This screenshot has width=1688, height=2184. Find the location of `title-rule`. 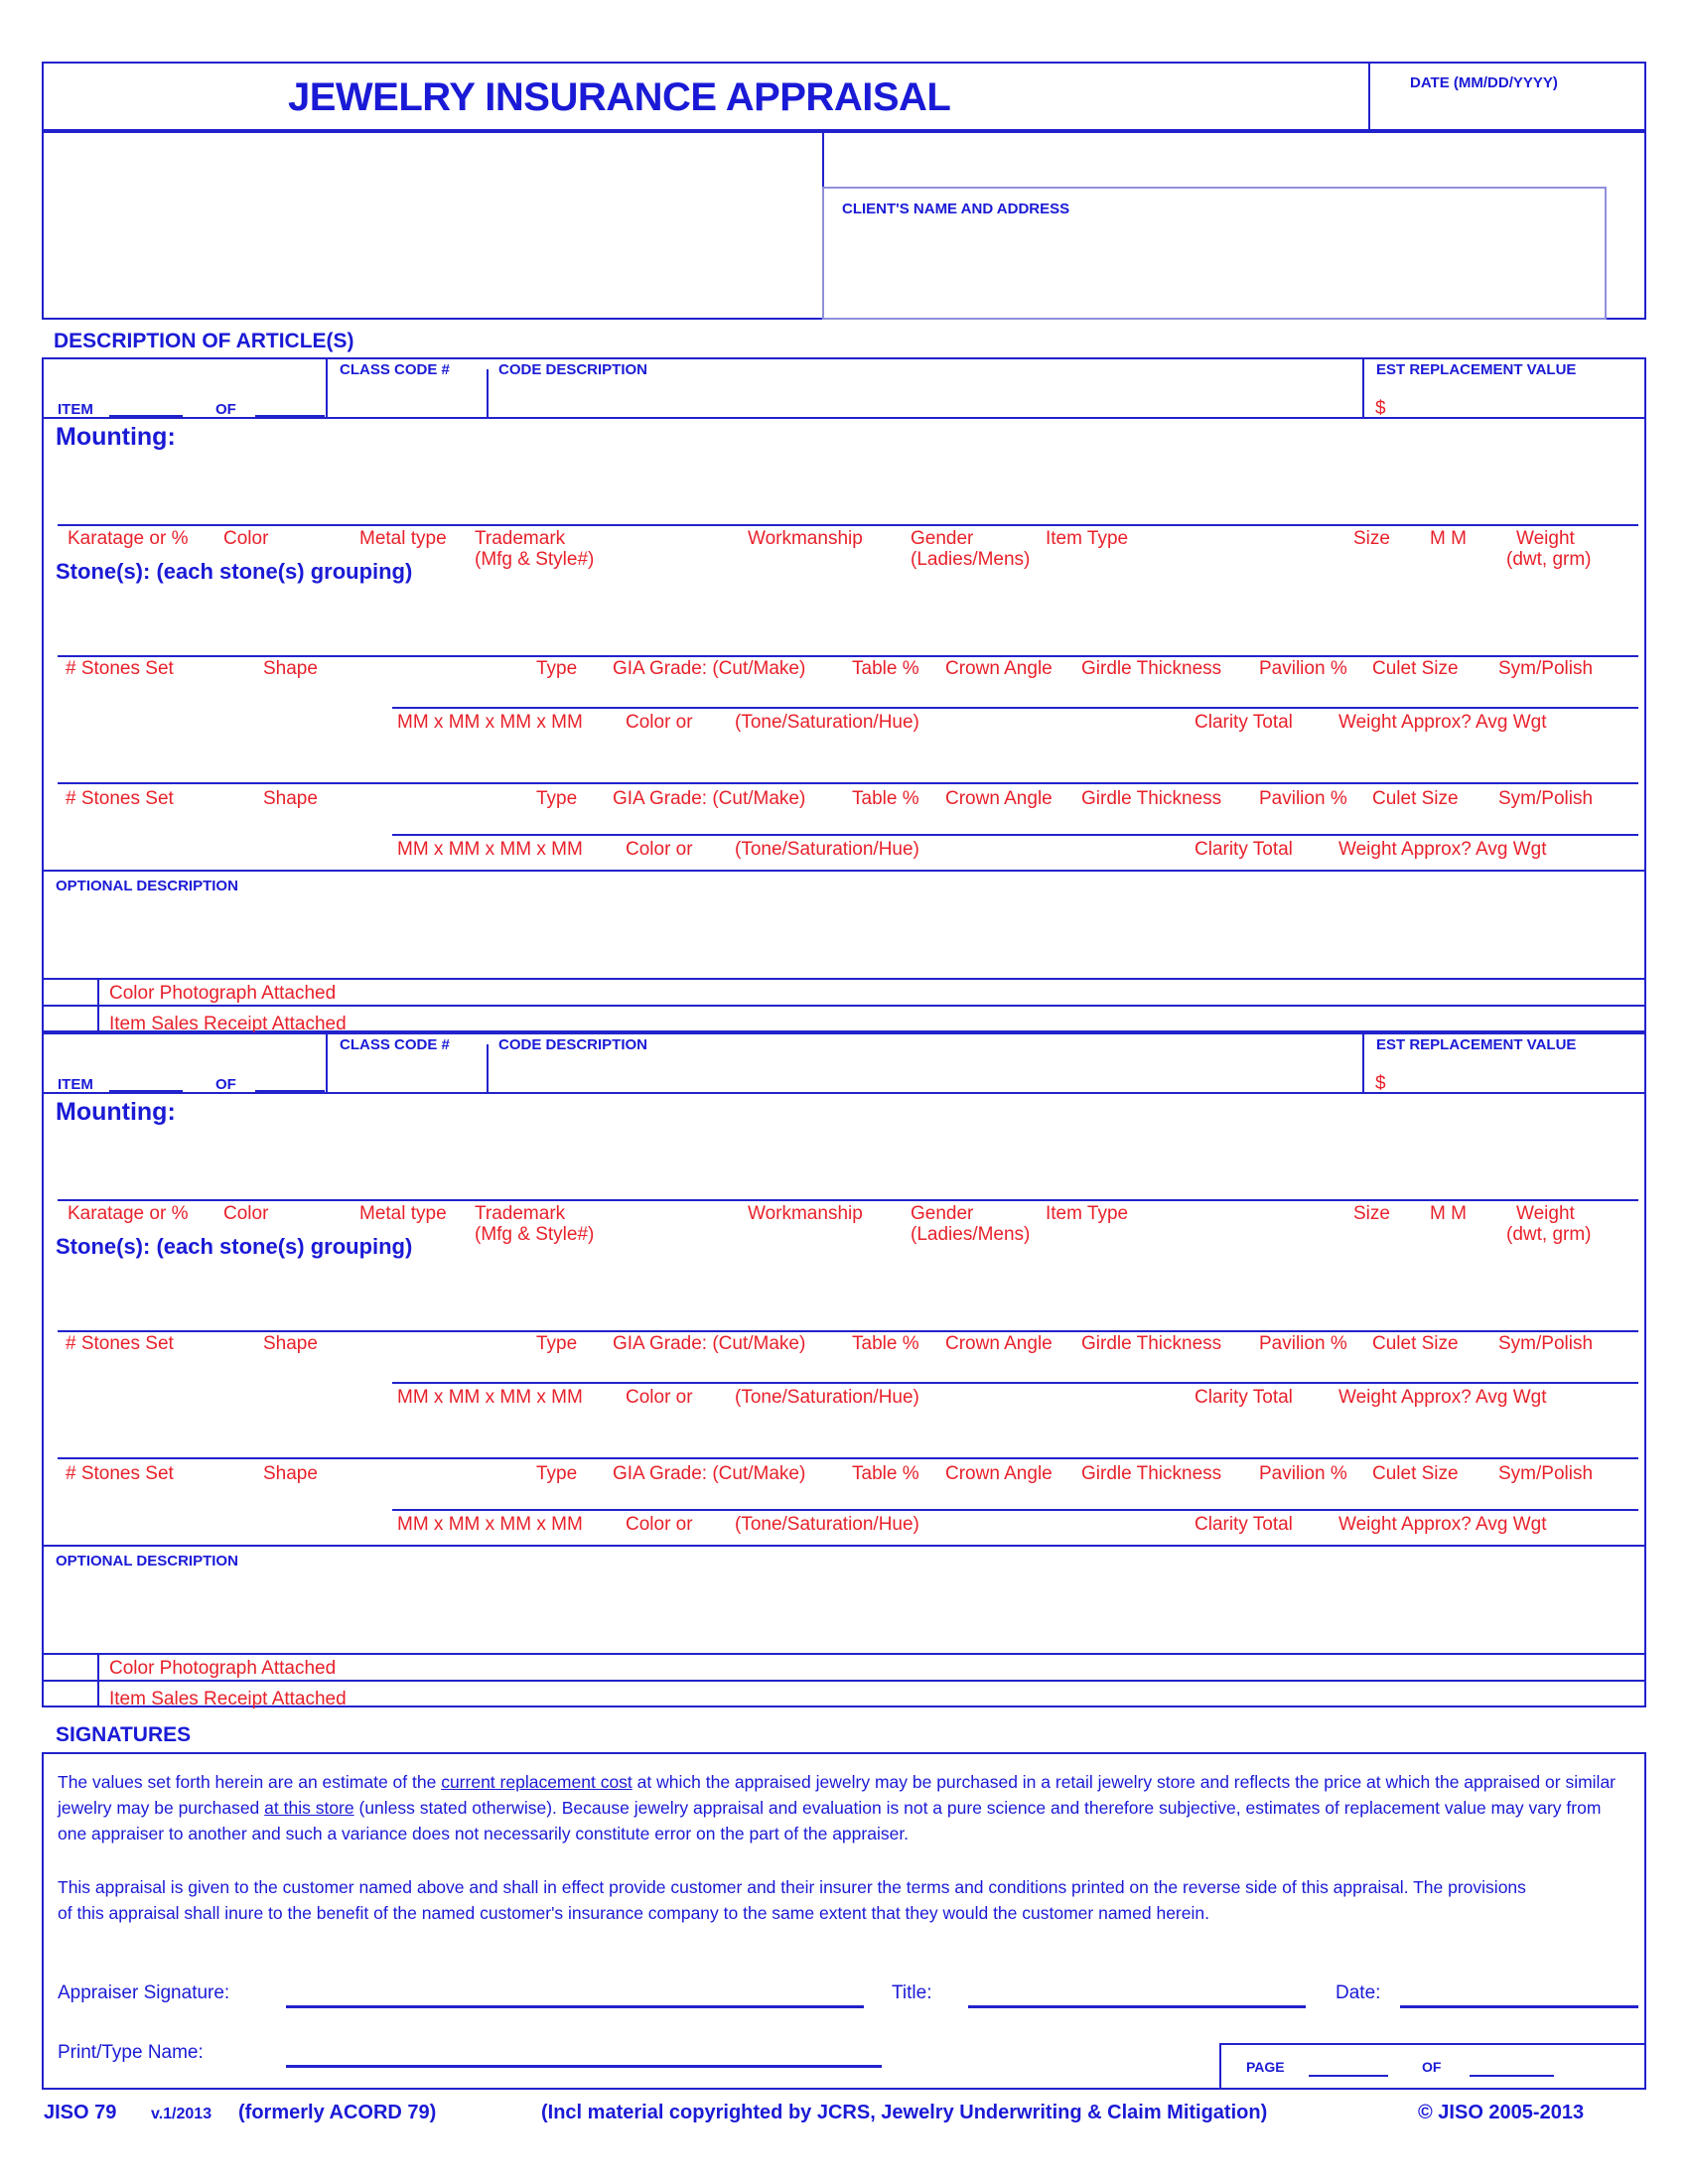

title-rule is located at coordinates (1137, 2006).